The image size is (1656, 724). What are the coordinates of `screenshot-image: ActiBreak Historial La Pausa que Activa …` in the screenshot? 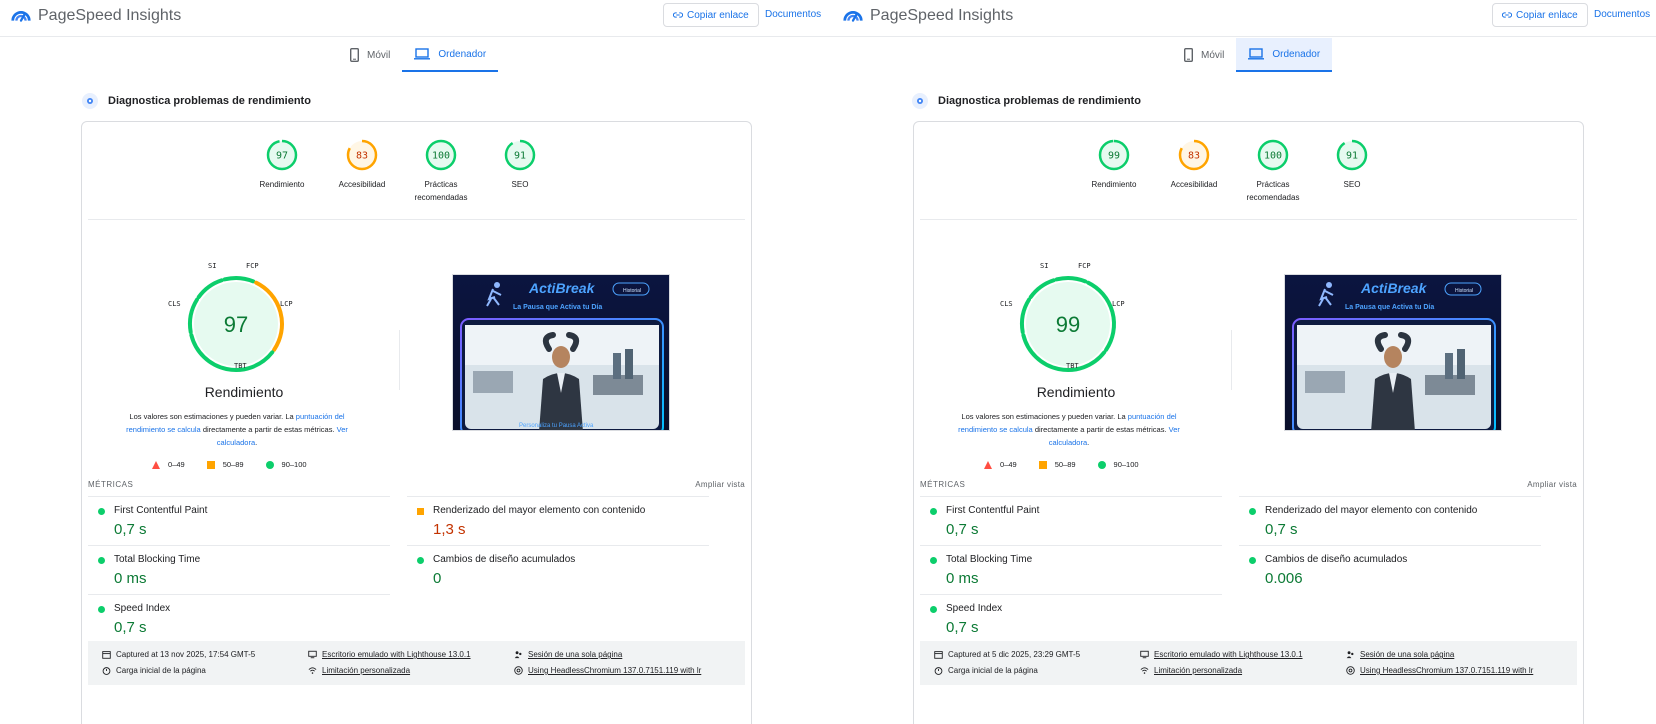 It's located at (1393, 352).